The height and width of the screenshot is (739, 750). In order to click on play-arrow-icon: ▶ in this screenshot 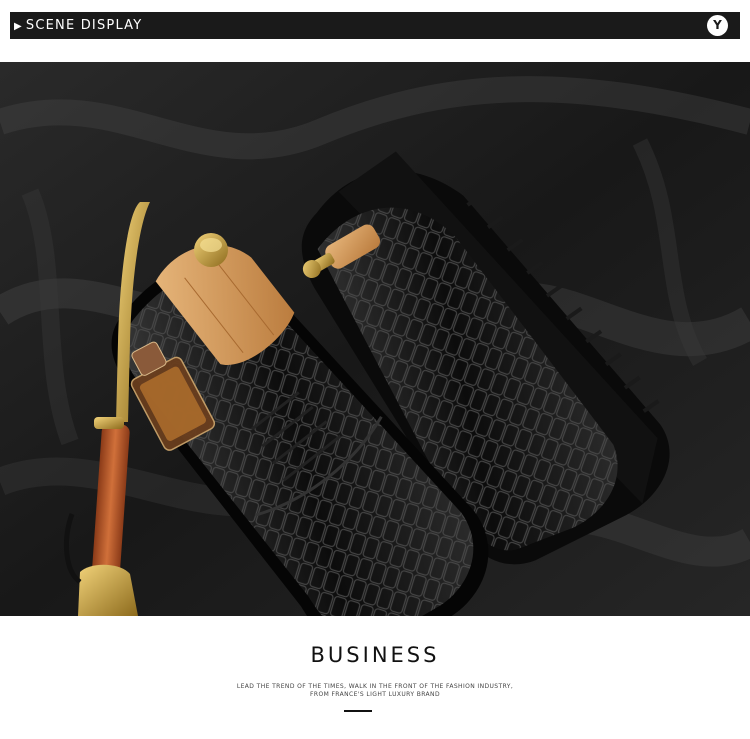, I will do `click(18, 26)`.